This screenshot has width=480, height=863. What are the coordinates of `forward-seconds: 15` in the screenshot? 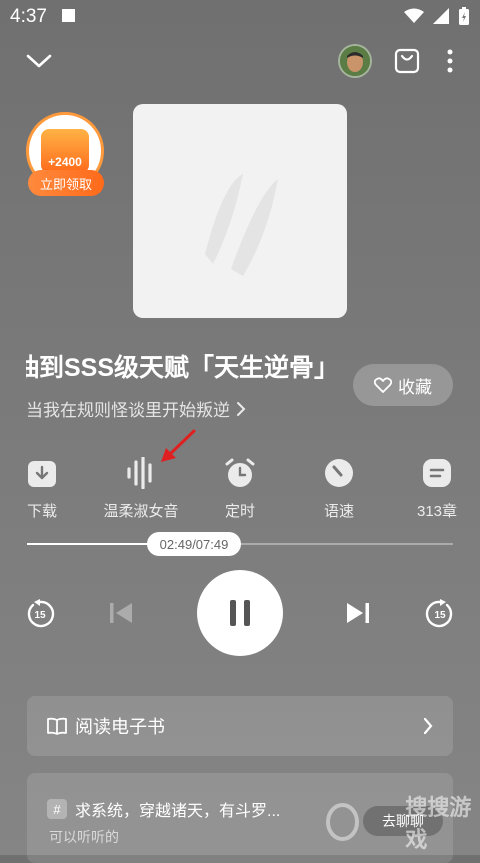 It's located at (440, 615).